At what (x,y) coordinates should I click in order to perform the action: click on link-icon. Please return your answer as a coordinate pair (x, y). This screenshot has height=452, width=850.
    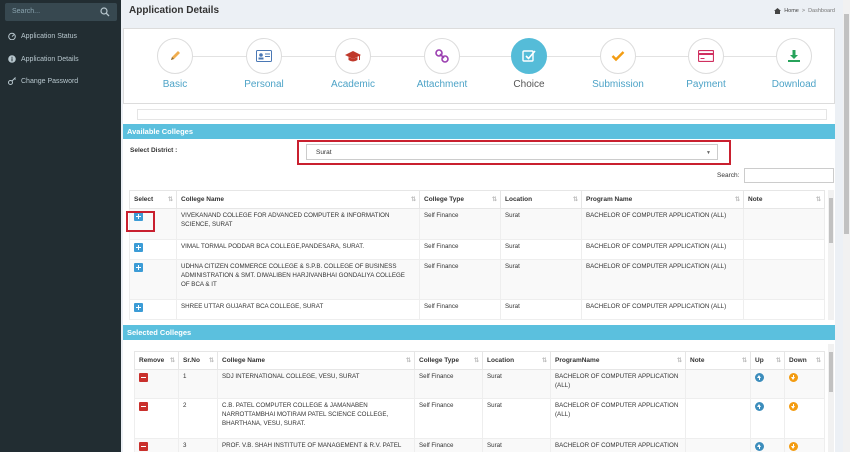
    Looking at the image, I should click on (442, 56).